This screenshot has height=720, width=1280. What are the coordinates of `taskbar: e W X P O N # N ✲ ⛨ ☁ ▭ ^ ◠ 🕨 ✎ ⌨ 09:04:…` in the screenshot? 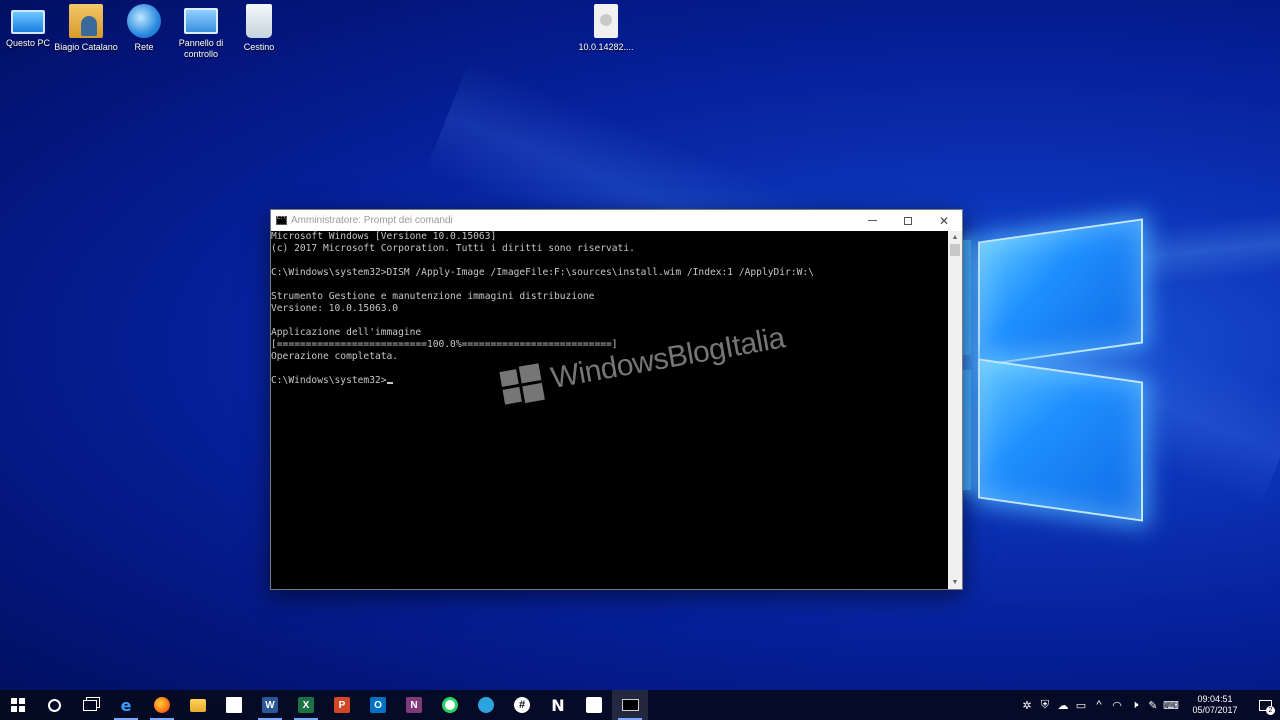 It's located at (640, 705).